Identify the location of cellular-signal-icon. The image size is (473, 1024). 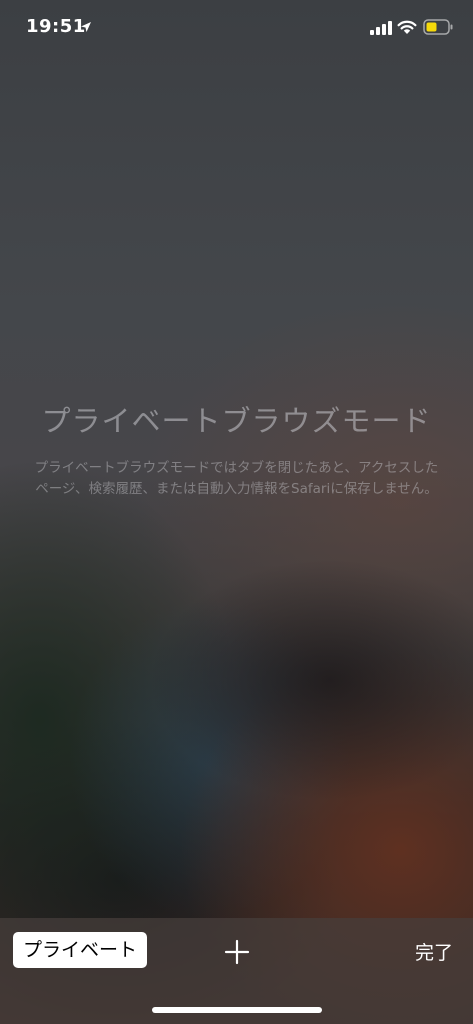
(381, 28).